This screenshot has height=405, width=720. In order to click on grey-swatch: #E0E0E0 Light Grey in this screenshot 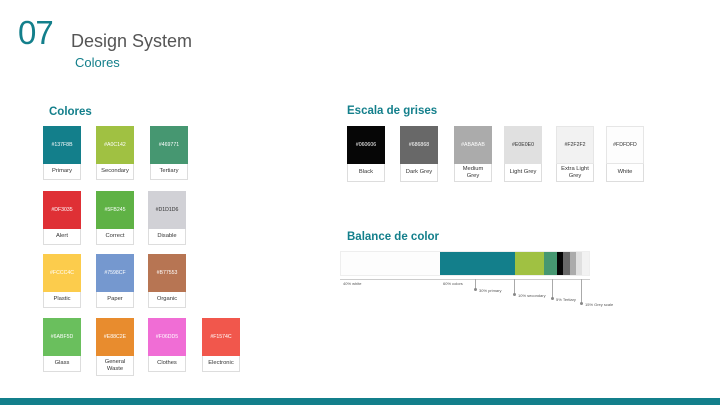, I will do `click(523, 154)`.